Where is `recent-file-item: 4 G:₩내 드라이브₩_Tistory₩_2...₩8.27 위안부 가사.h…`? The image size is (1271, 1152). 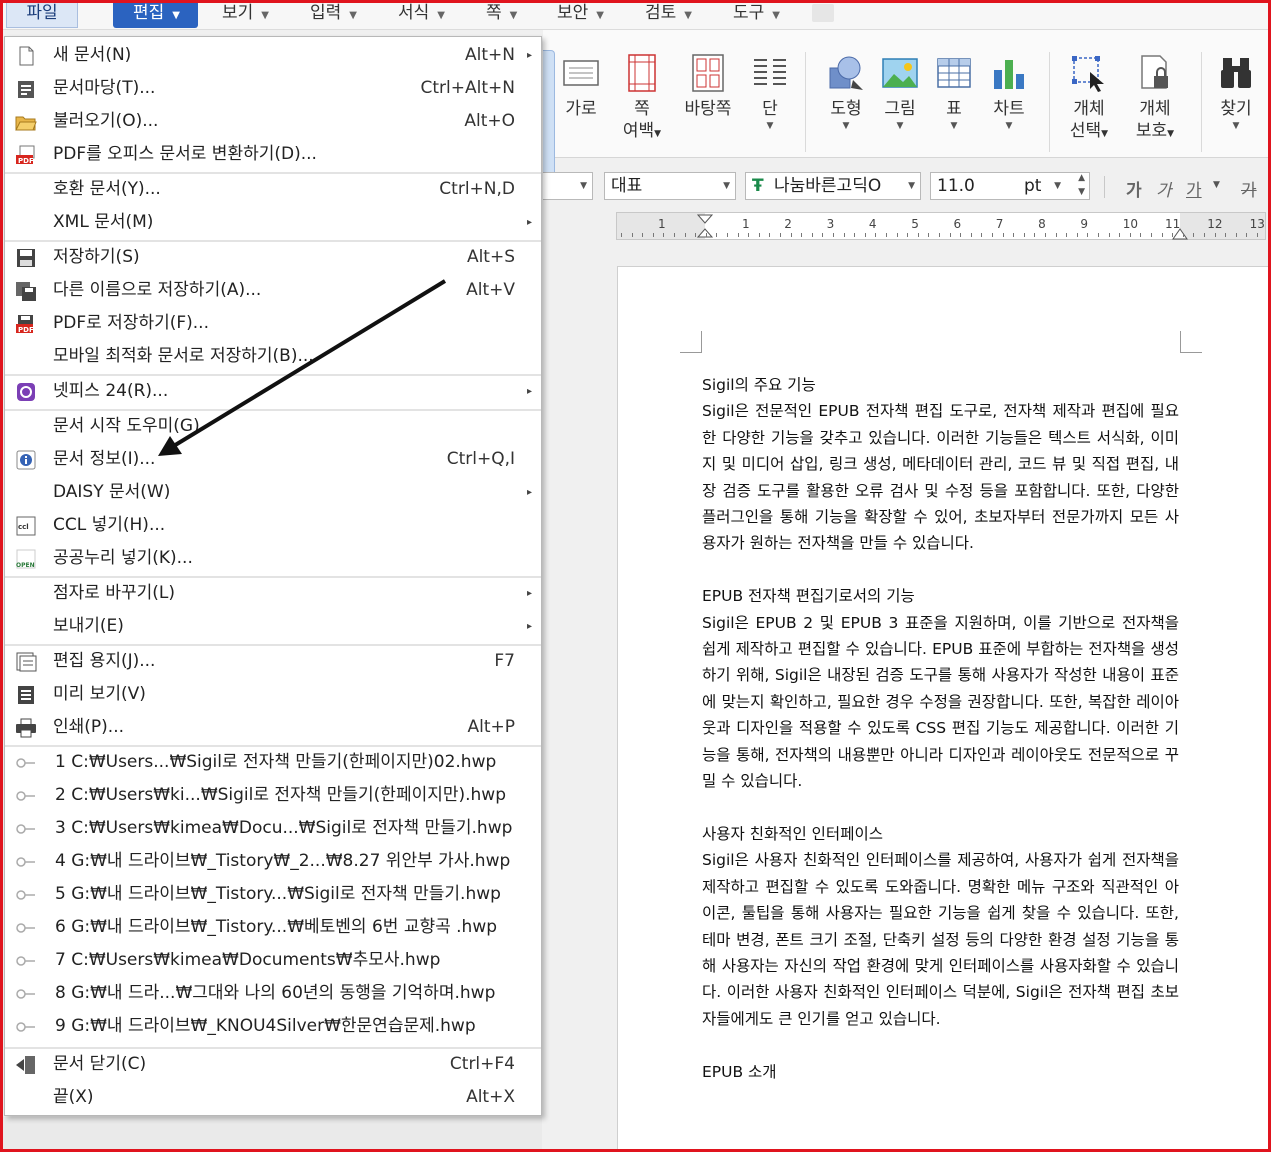
recent-file-item: 4 G:₩내 드라이브₩_Tistory₩_2...₩8.27 위안부 가사.h… is located at coordinates (273, 861).